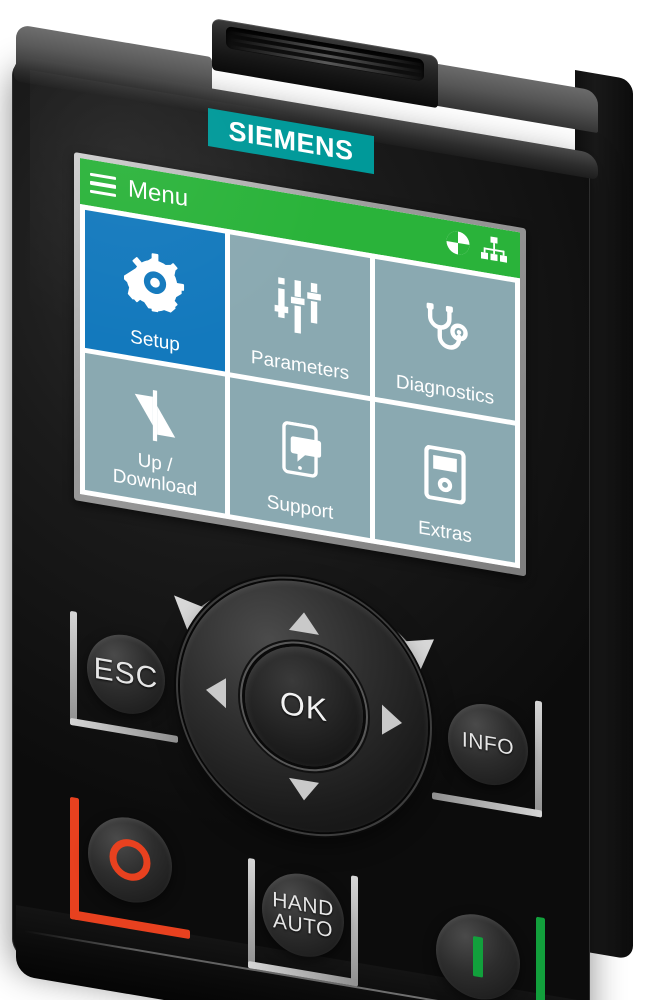 This screenshot has width=653, height=1000. What do you see at coordinates (155, 415) in the screenshot?
I see `updownload-icon` at bounding box center [155, 415].